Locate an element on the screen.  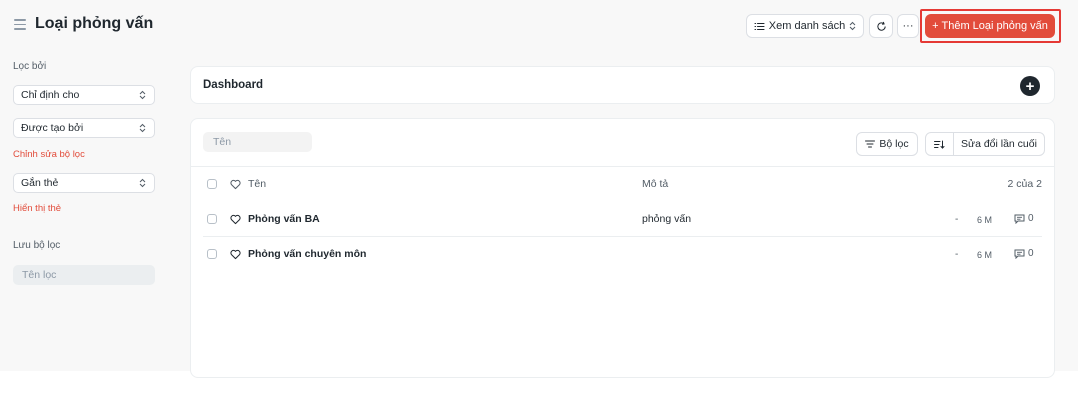
filter-name-input: Tên lọc is located at coordinates (84, 275).